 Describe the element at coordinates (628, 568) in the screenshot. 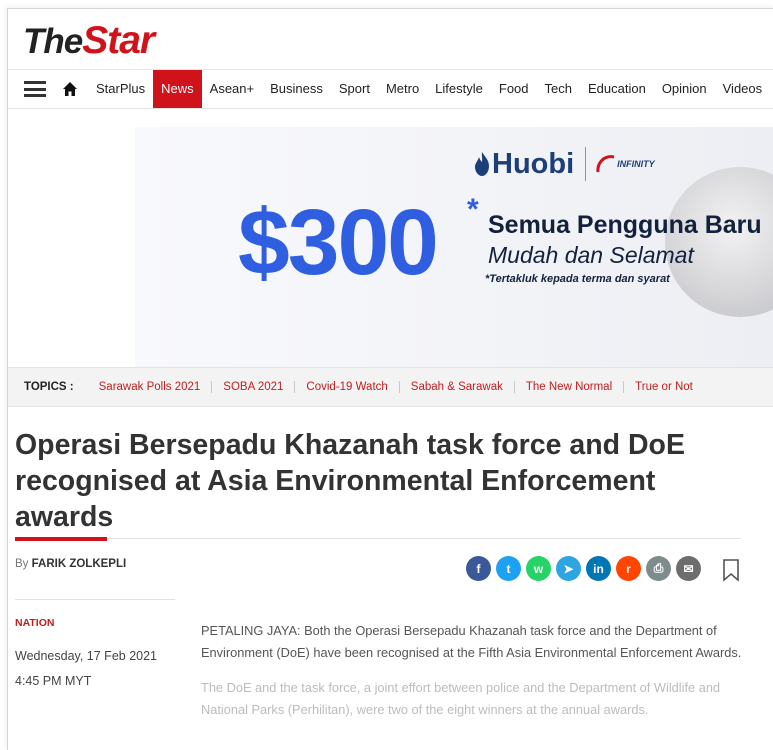

I see `reddit-share-icon: r` at that location.